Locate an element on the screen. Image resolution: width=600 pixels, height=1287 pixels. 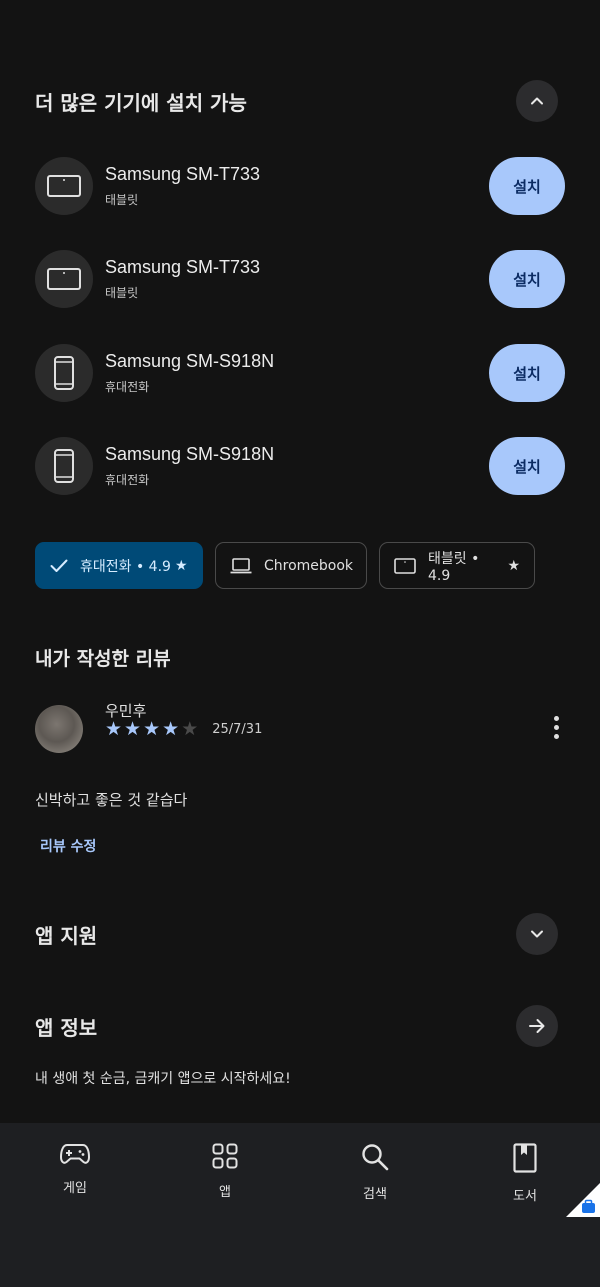
chip-label: 태블릿 • 4.9 is located at coordinates (454, 567).